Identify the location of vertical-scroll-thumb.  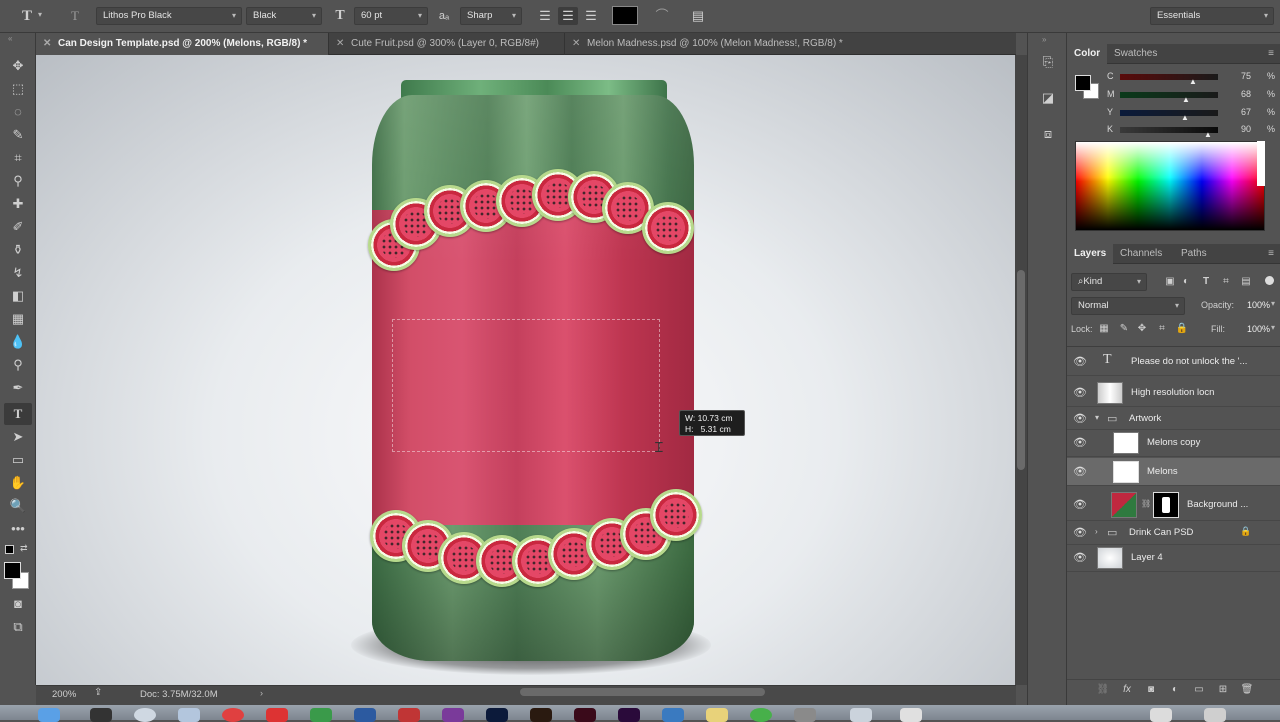
(1021, 370).